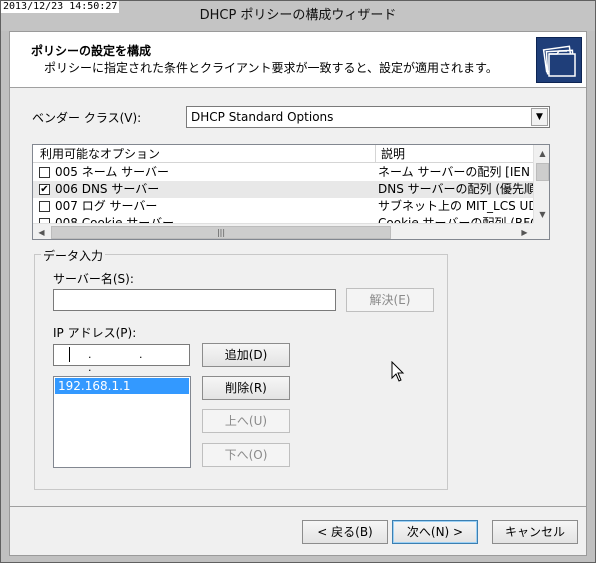  What do you see at coordinates (542, 172) in the screenshot?
I see `vertical-scroll-thumb` at bounding box center [542, 172].